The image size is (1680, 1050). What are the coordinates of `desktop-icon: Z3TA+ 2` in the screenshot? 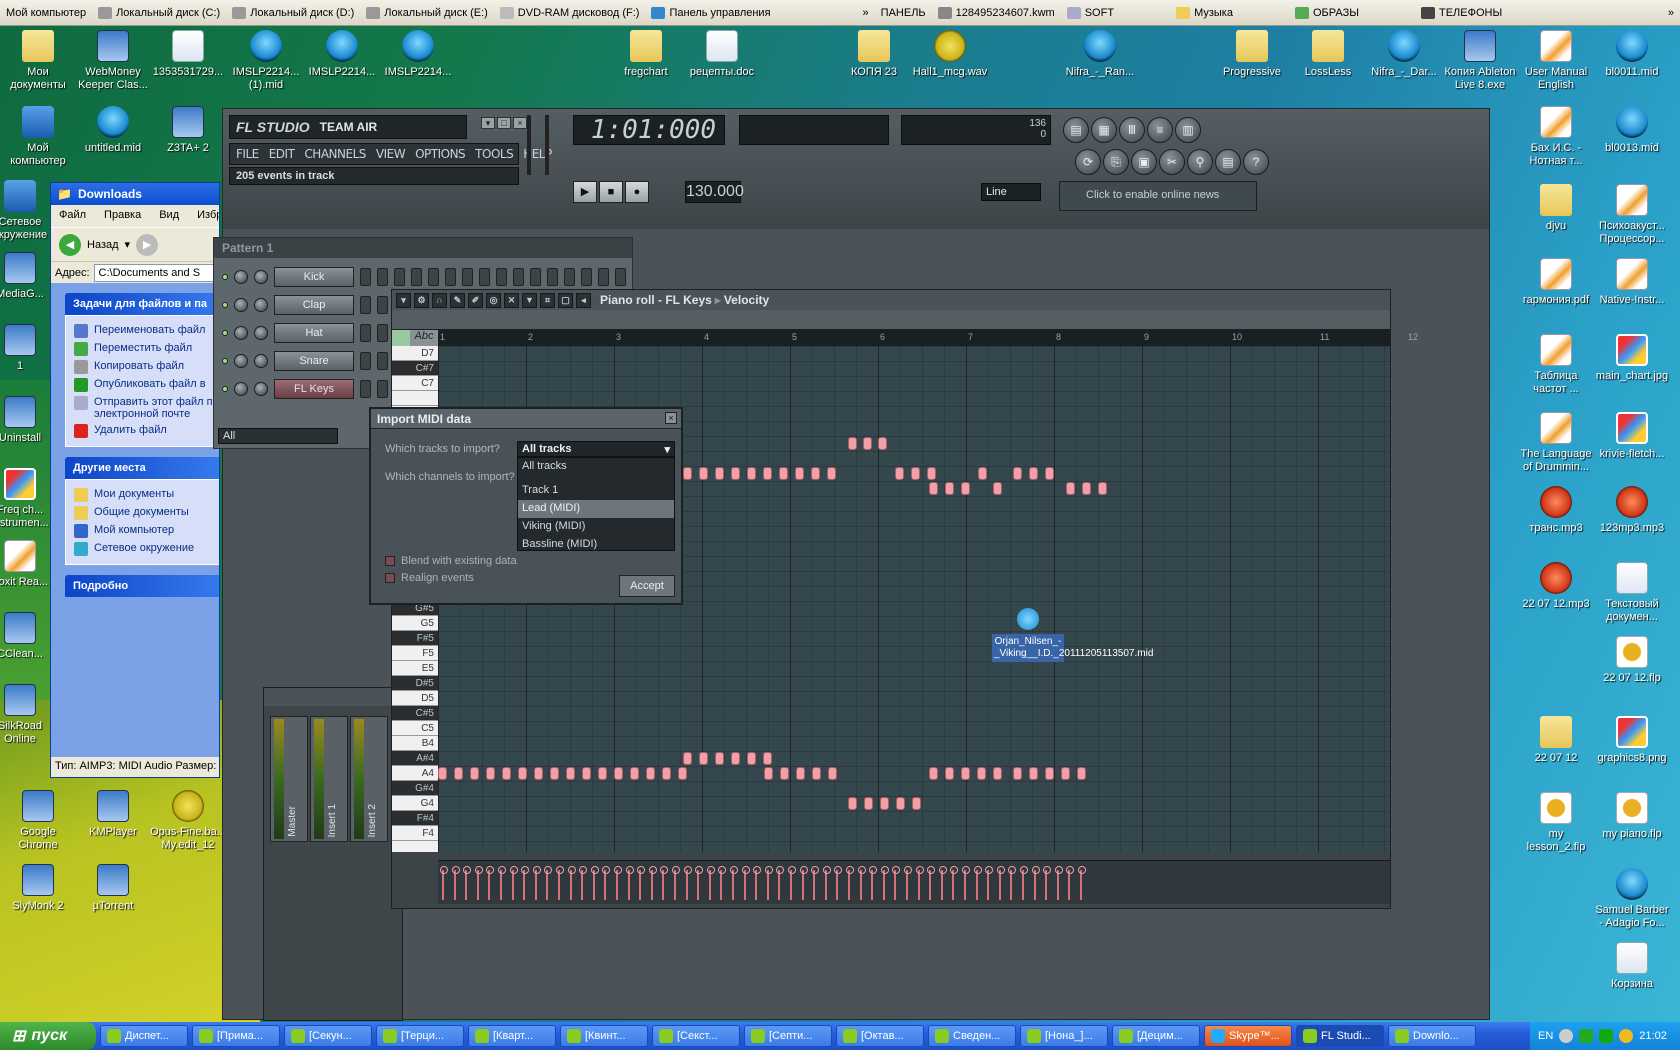 It's located at (188, 130).